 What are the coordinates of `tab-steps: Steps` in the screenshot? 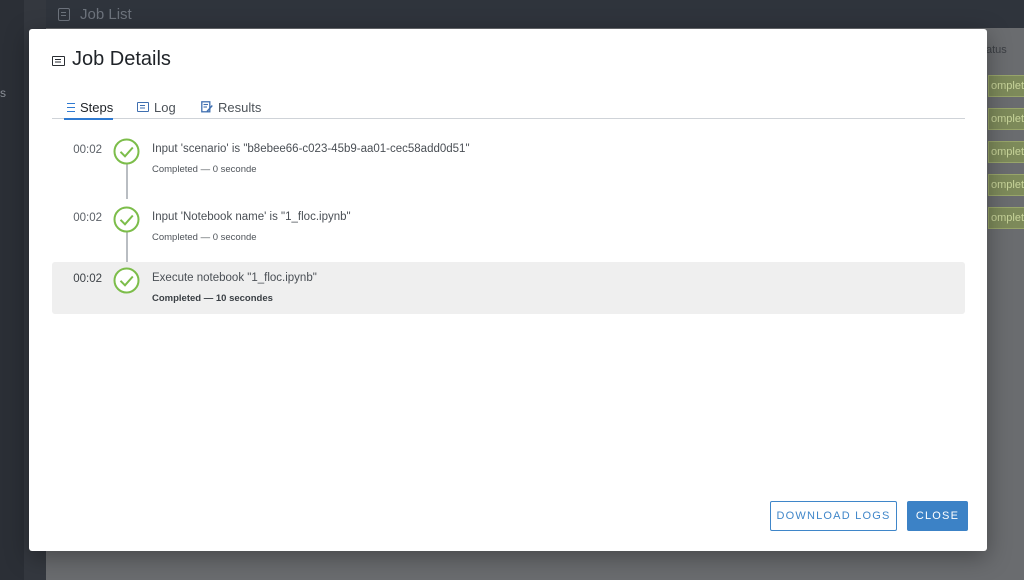 It's located at (89, 108).